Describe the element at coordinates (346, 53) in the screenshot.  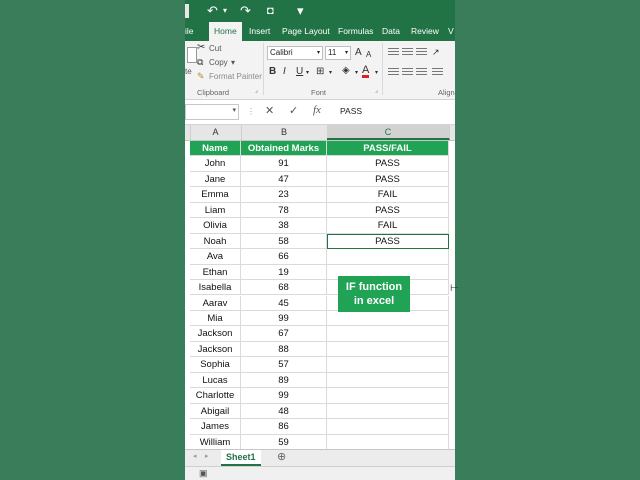
I see `font-size-dropdown-icon: ▾` at that location.